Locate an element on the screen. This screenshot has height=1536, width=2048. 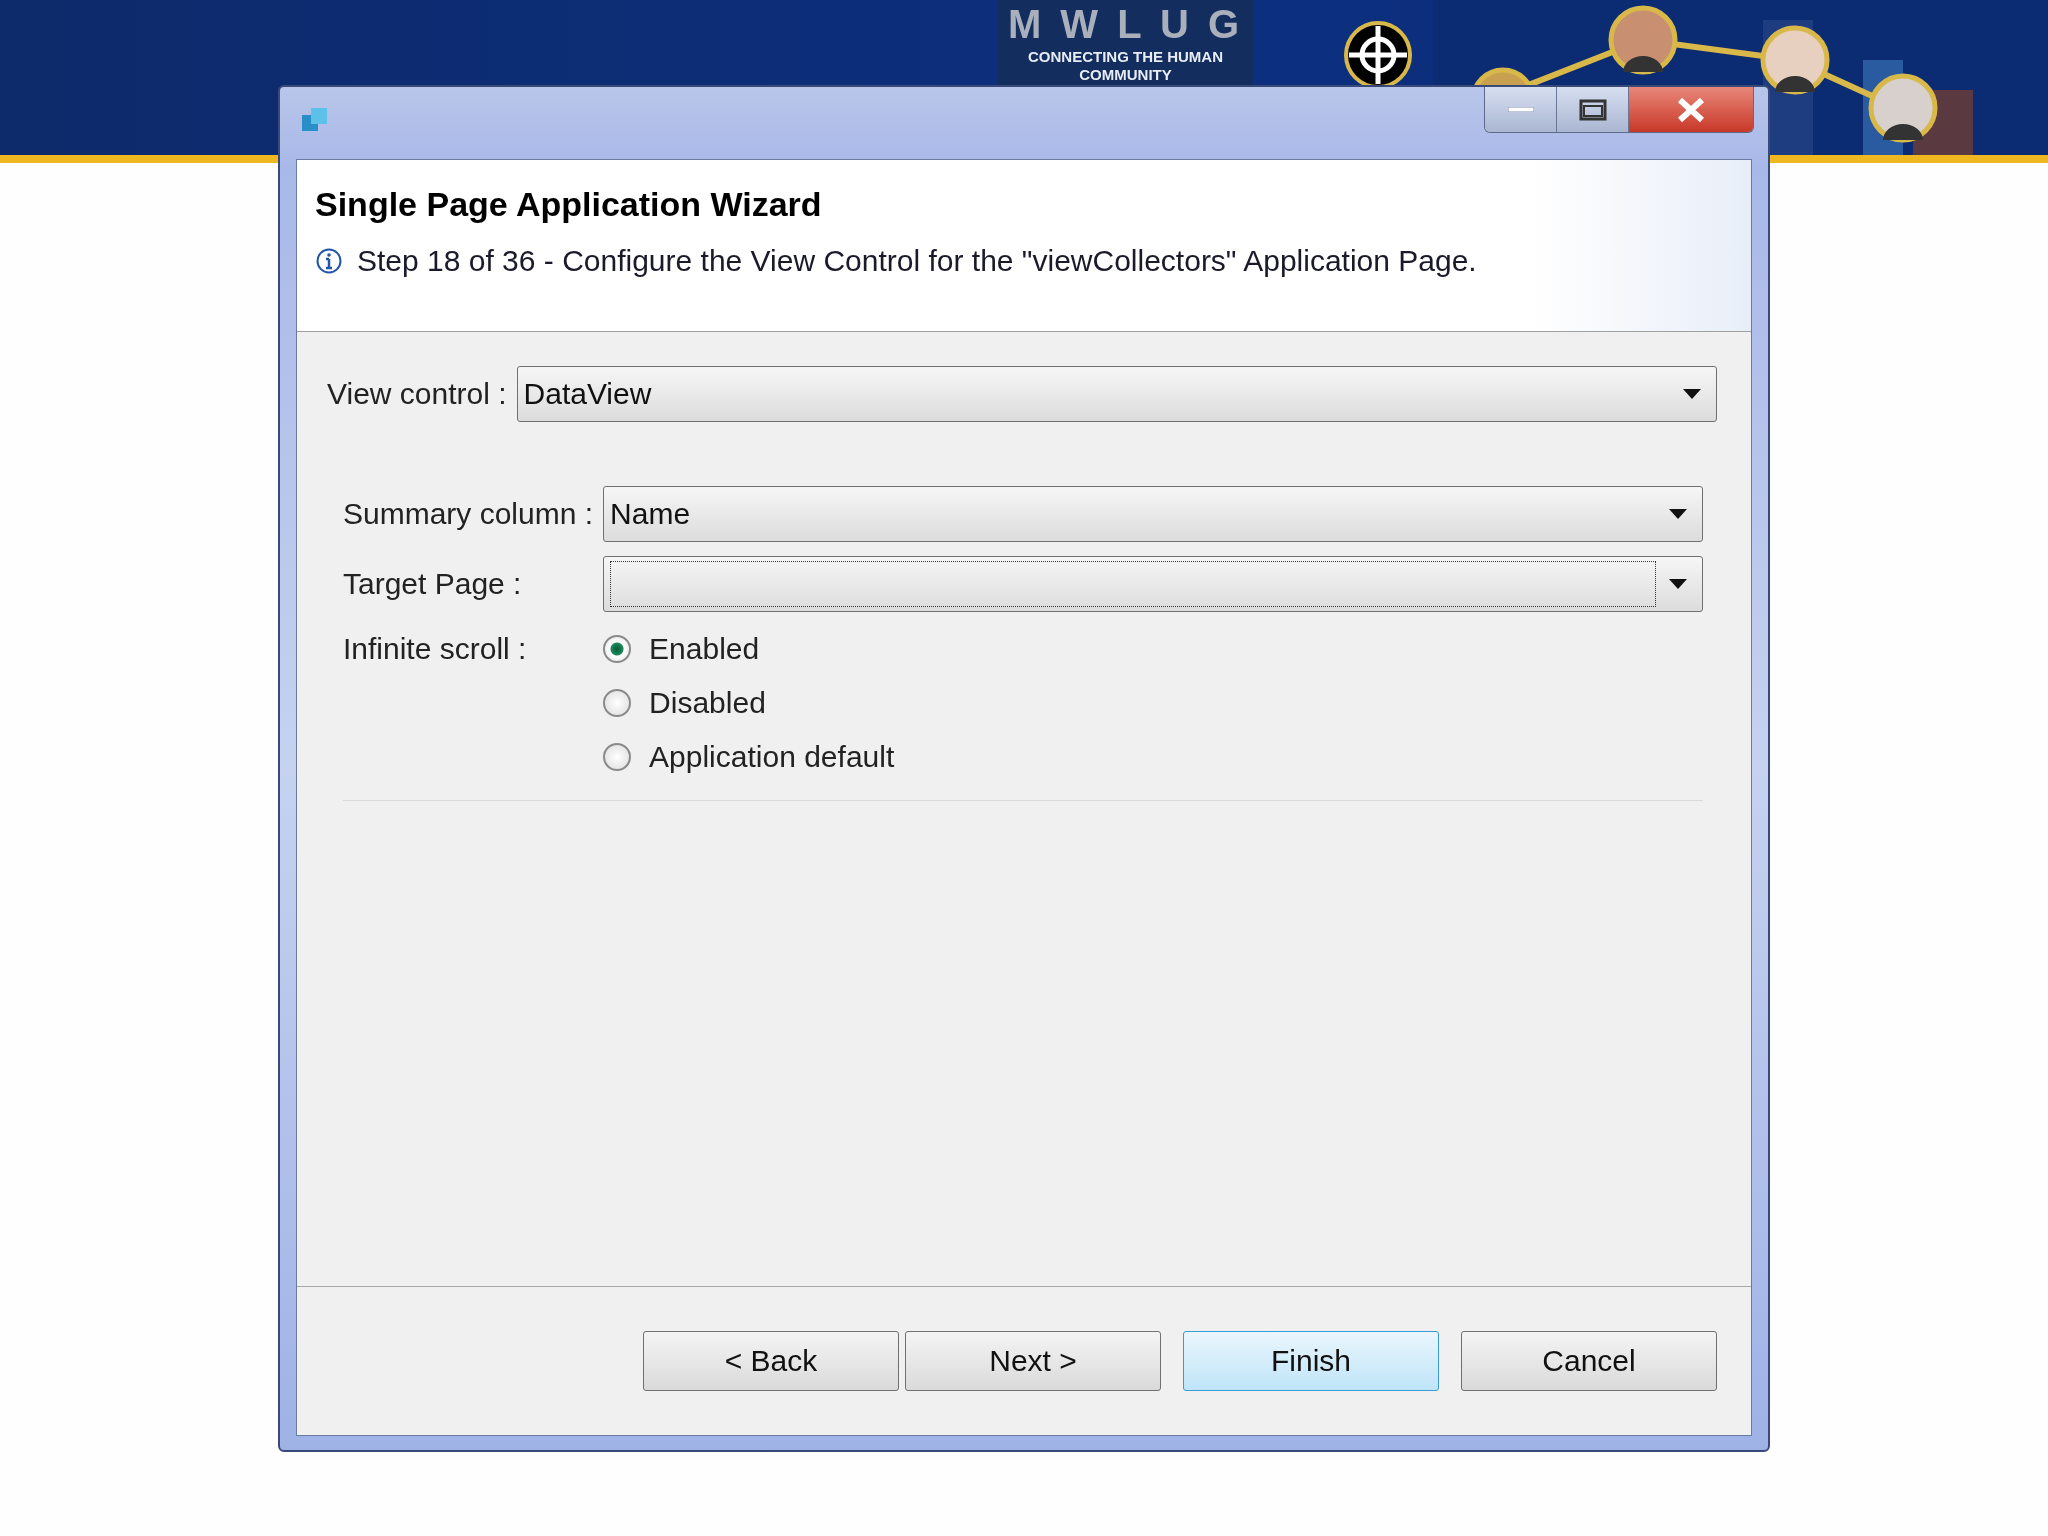
radio-option: Application default is located at coordinates (1153, 757).